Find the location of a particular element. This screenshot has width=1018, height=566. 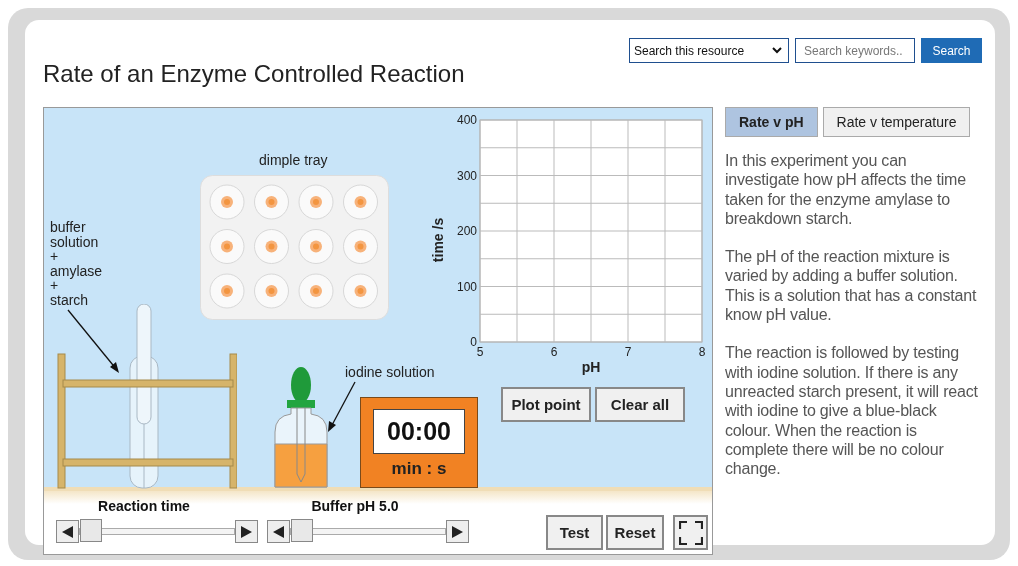

slider-label: Reaction time is located at coordinates (144, 506).